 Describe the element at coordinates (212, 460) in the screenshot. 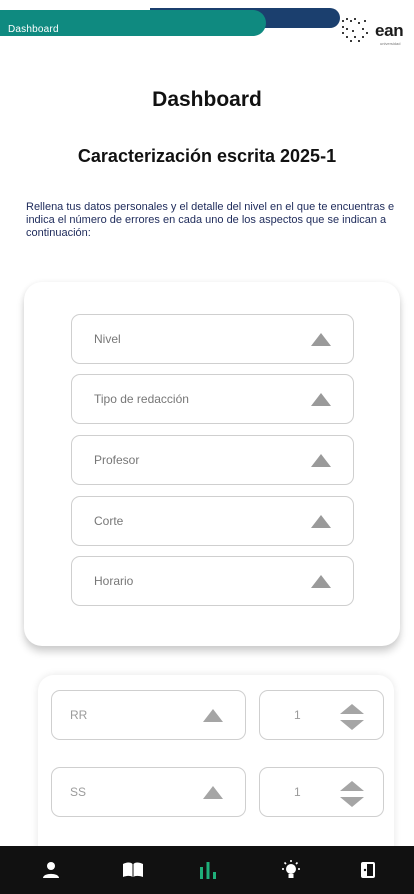

I see `profesor-select: Profesor` at that location.